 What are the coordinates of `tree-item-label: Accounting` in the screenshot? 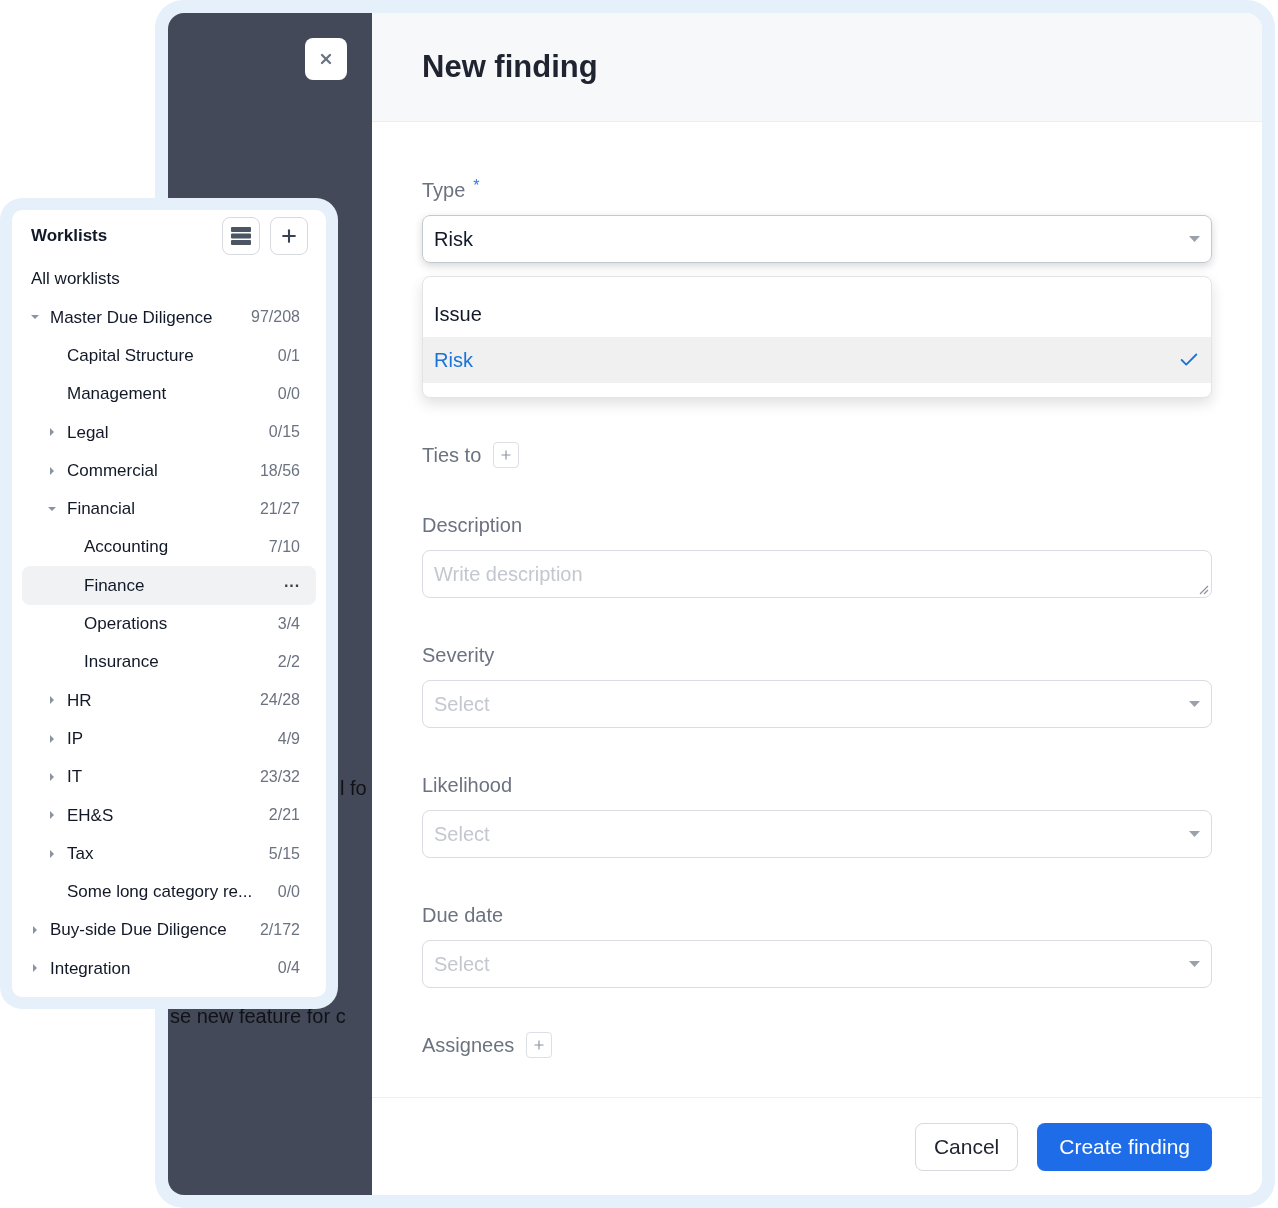 It's located at (127, 547).